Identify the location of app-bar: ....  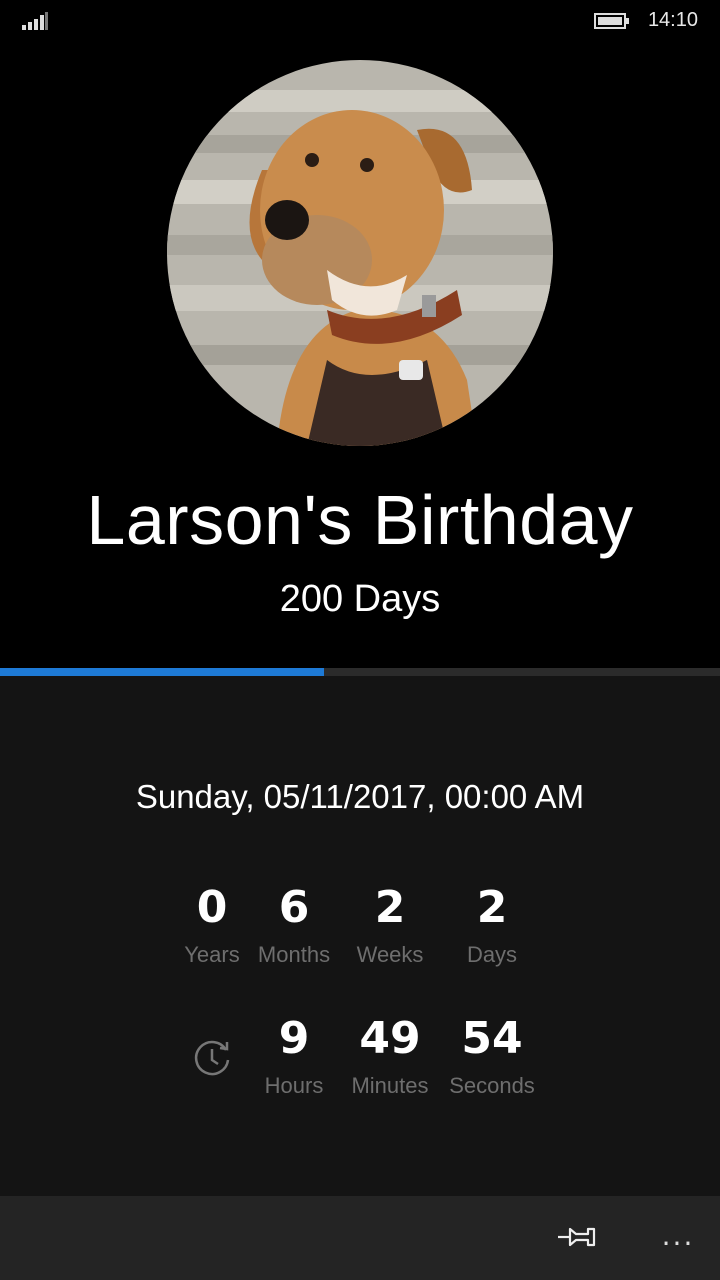
(360, 1238).